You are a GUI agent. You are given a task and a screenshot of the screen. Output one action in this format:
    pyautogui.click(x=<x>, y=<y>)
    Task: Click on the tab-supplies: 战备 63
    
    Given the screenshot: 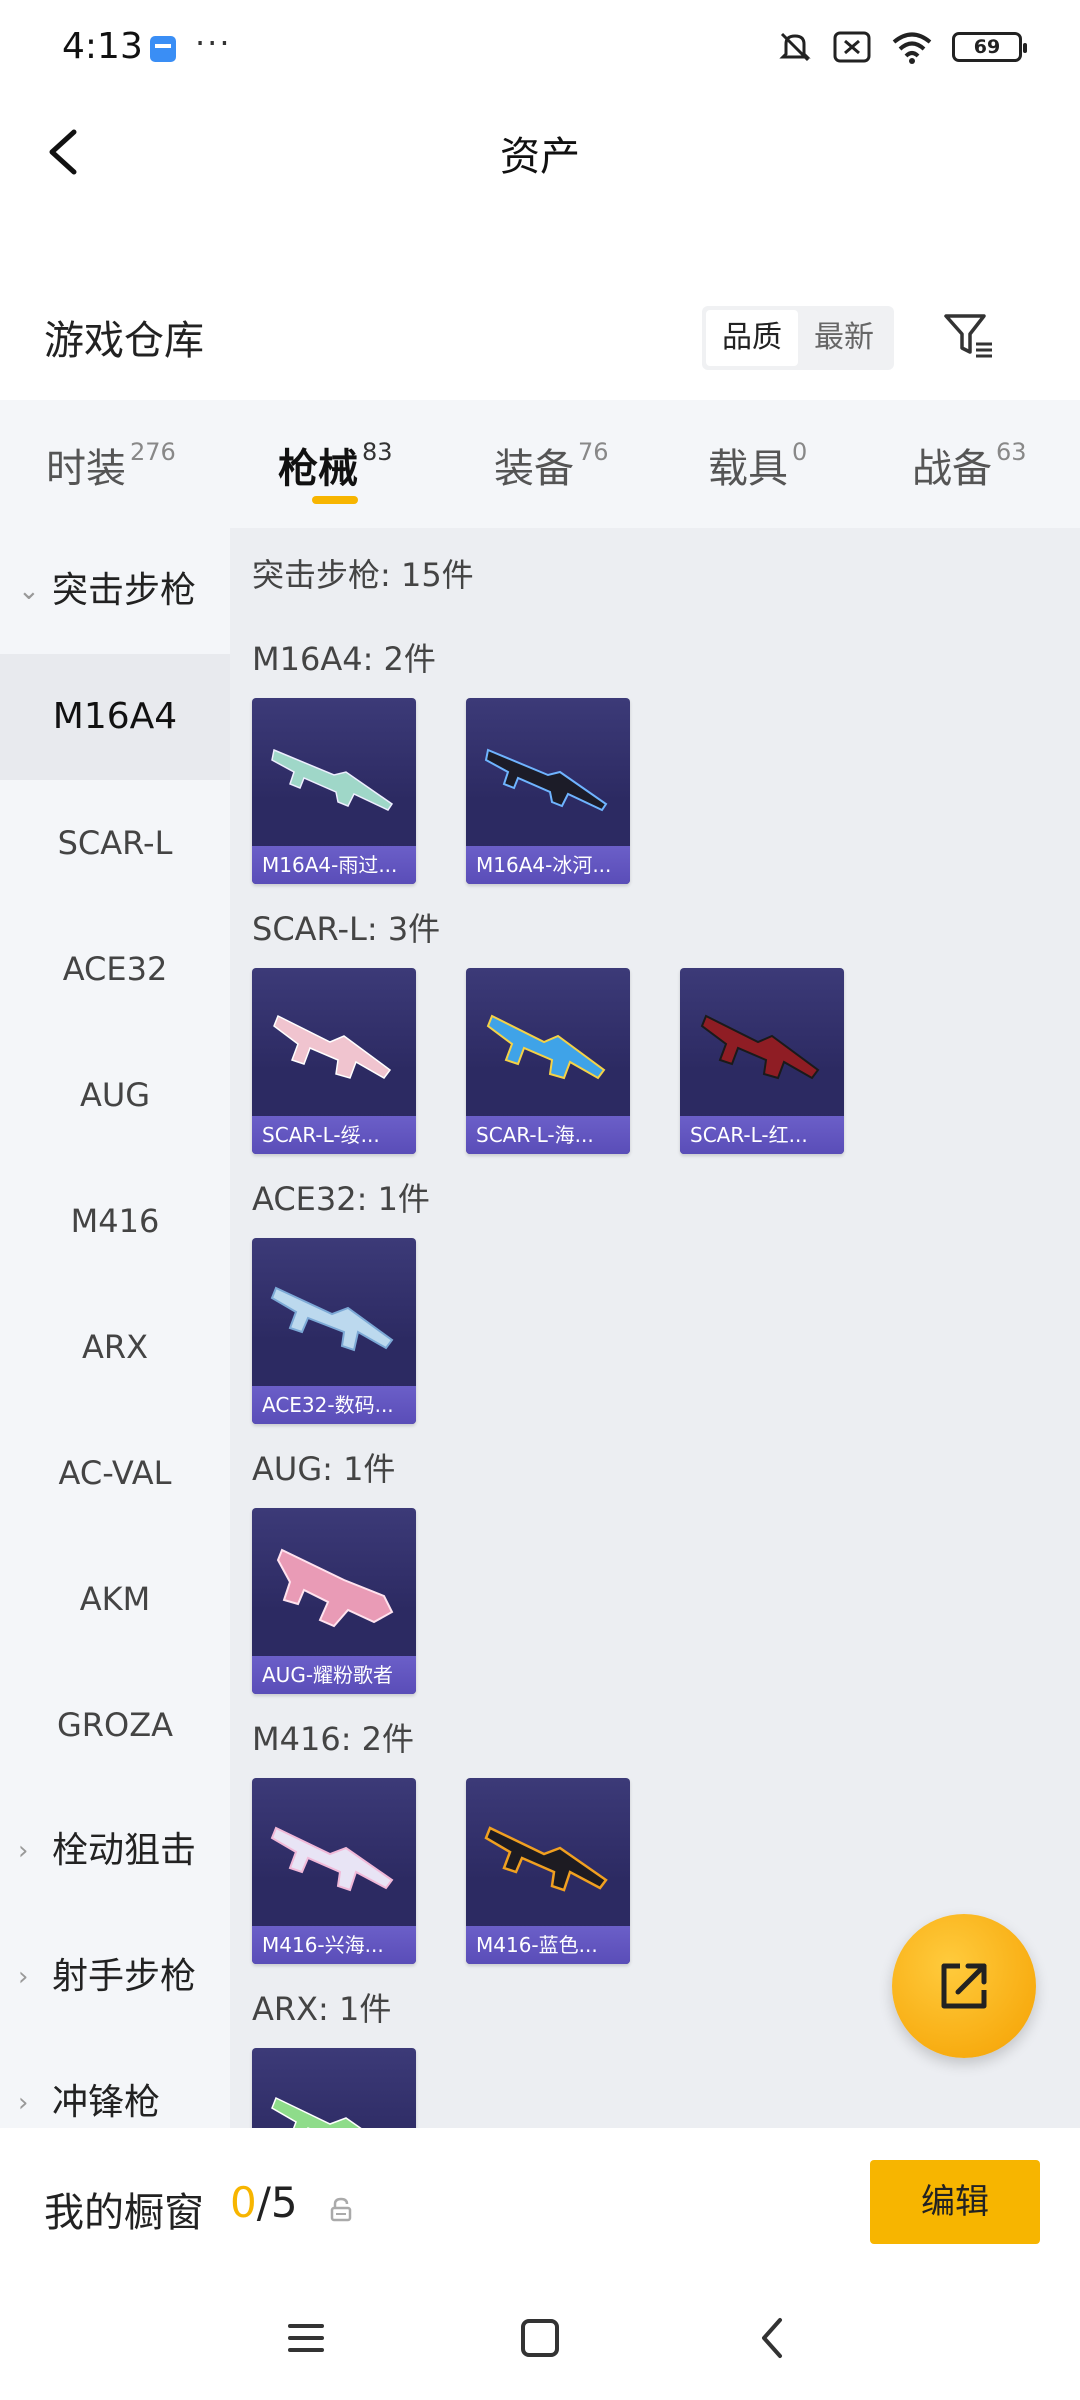 What is the action you would take?
    pyautogui.click(x=969, y=465)
    